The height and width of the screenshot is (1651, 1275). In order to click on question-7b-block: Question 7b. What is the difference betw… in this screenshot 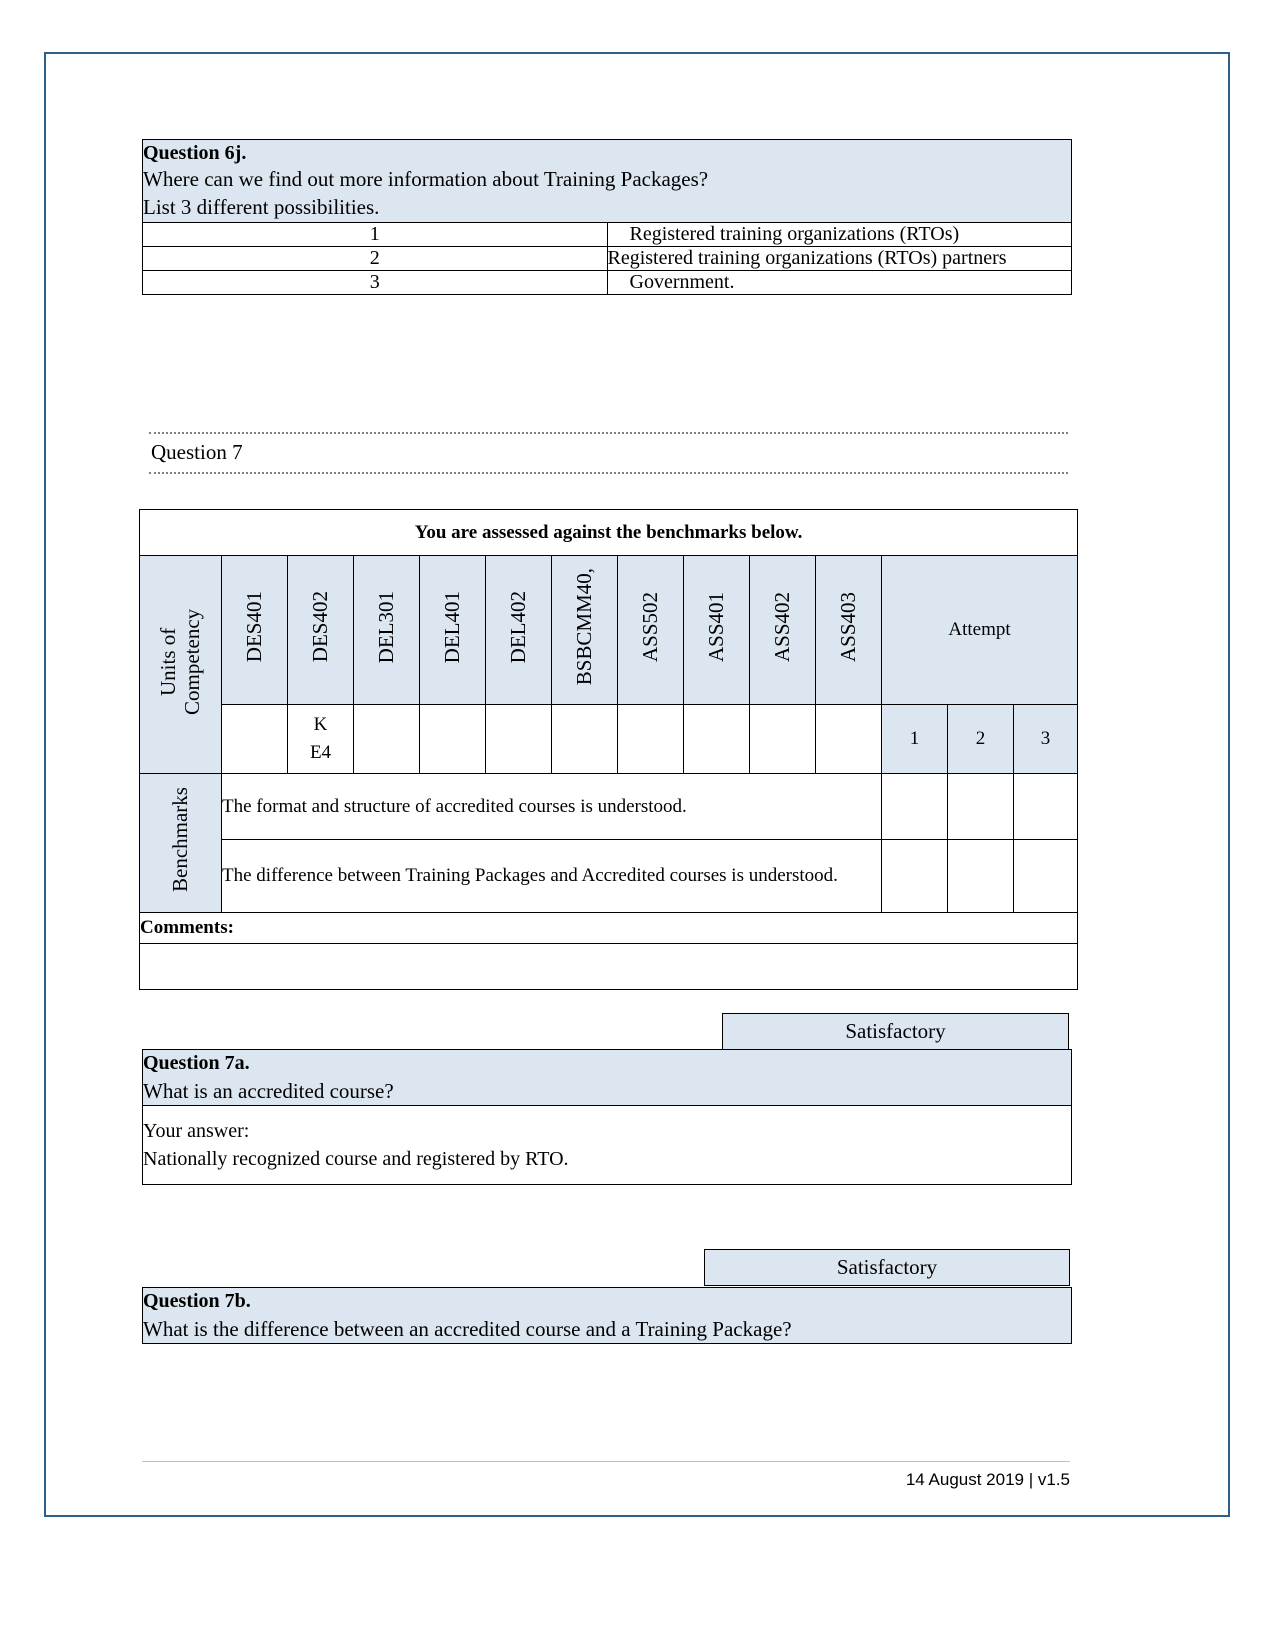, I will do `click(607, 1315)`.